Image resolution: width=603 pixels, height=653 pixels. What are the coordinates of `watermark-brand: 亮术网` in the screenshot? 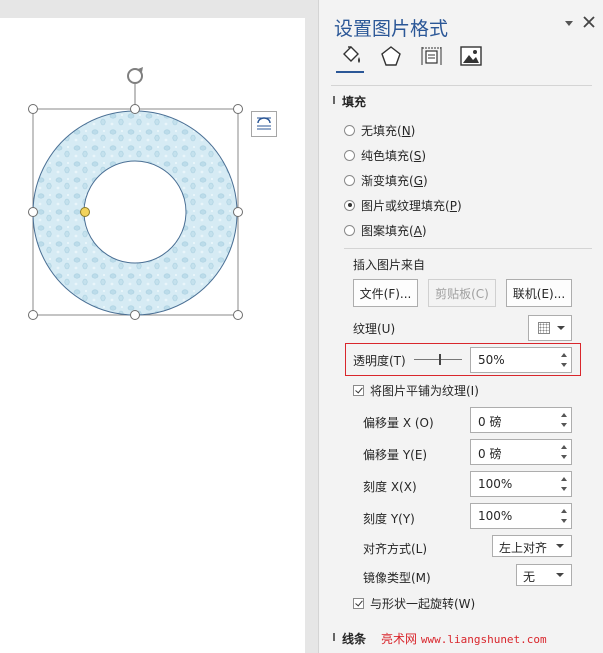 It's located at (399, 639).